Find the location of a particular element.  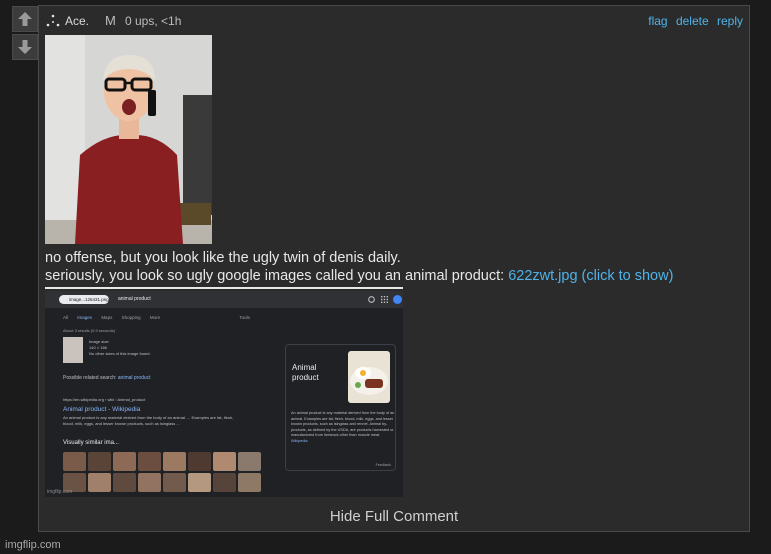

username-link: Ace. is located at coordinates (77, 21).